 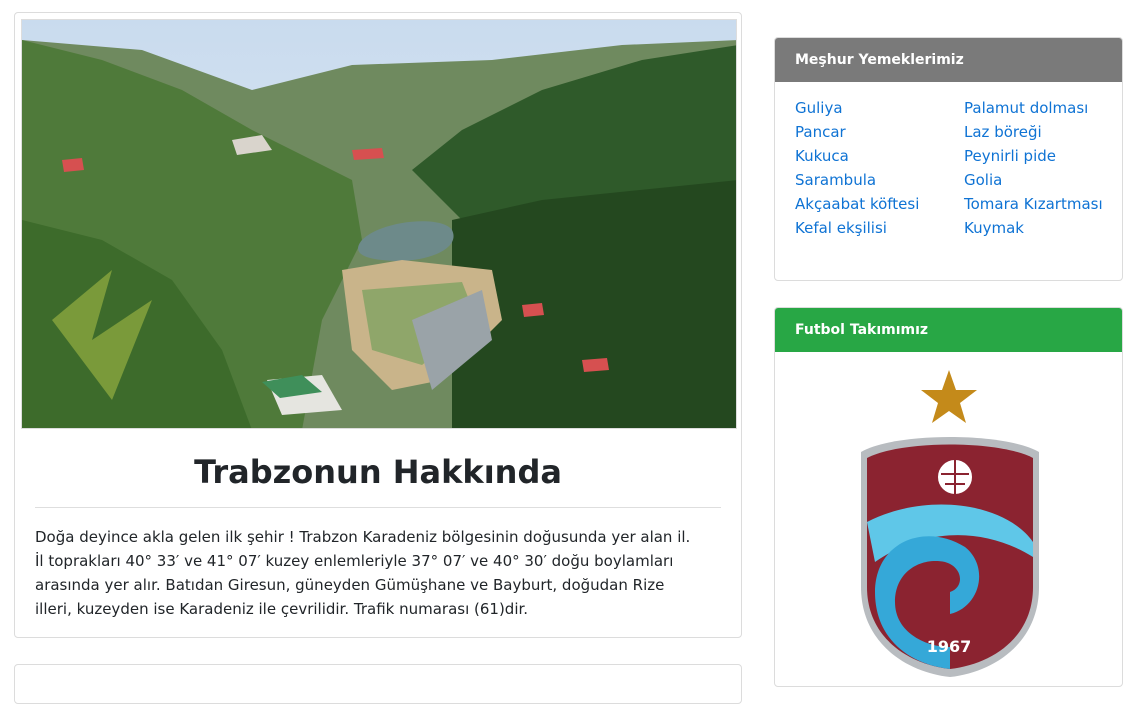 What do you see at coordinates (1043, 108) in the screenshot?
I see `food-link: Palamut dolması` at bounding box center [1043, 108].